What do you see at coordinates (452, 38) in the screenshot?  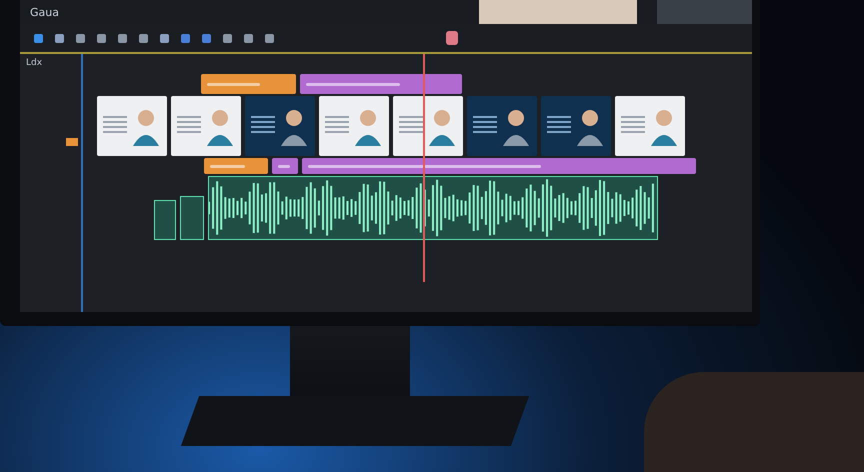 I see `playhead-handle` at bounding box center [452, 38].